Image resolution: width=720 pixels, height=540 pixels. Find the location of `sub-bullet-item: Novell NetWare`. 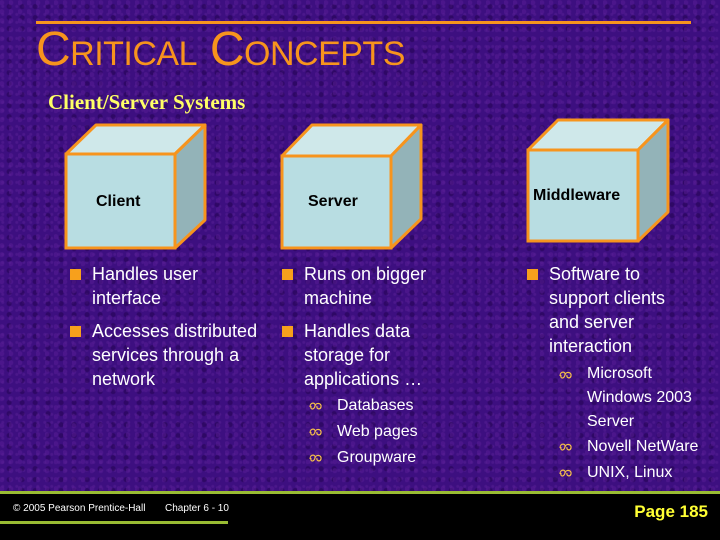

sub-bullet-item: Novell NetWare is located at coordinates (635, 447).